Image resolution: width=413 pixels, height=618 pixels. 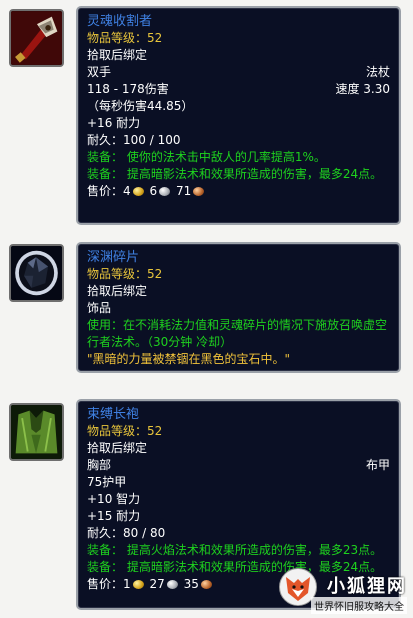 I want to click on dps: （每秒伤害44.85）, so click(x=140, y=106).